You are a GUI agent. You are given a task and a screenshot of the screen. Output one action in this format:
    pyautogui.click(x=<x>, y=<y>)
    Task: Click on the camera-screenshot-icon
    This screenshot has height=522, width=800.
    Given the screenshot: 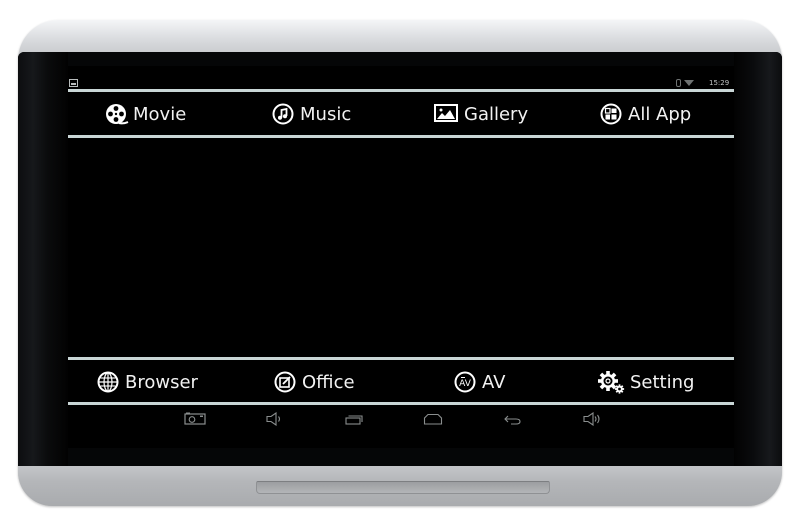 What is the action you would take?
    pyautogui.click(x=196, y=420)
    